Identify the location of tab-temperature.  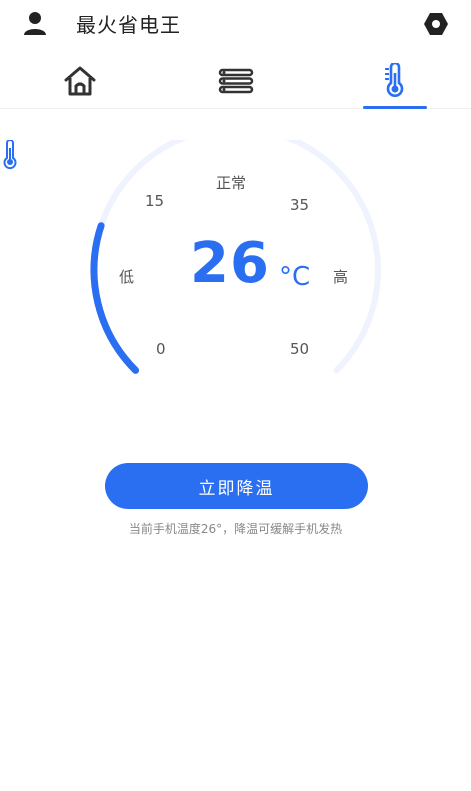
(394, 81).